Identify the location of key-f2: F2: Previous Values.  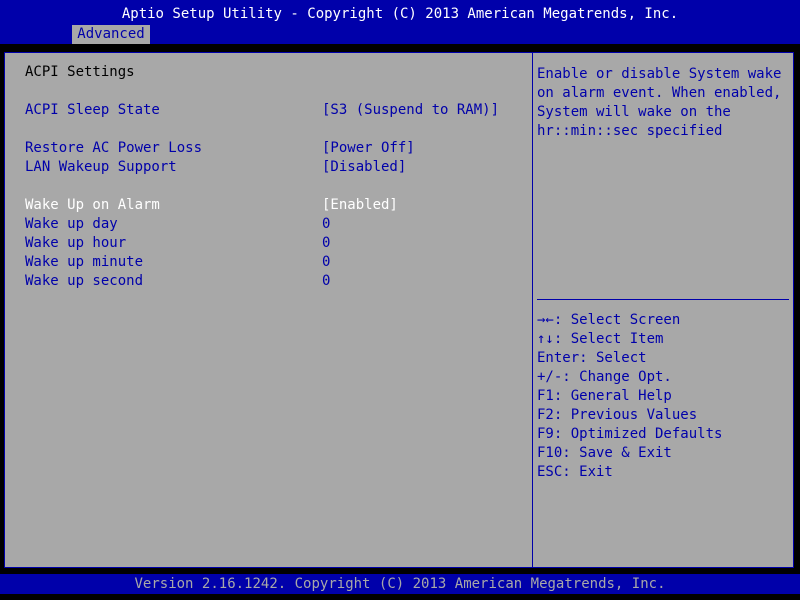
(617, 415).